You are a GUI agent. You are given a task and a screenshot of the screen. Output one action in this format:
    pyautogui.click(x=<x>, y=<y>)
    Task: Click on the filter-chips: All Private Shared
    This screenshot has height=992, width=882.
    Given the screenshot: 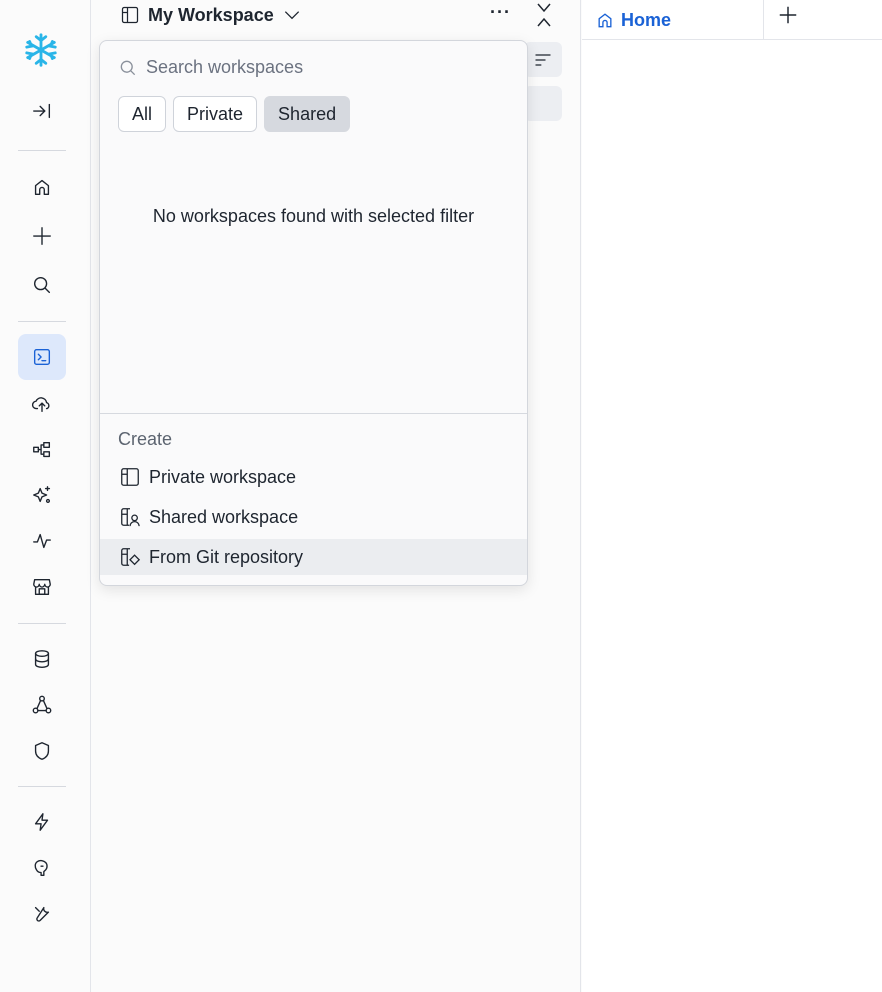 What is the action you would take?
    pyautogui.click(x=234, y=114)
    